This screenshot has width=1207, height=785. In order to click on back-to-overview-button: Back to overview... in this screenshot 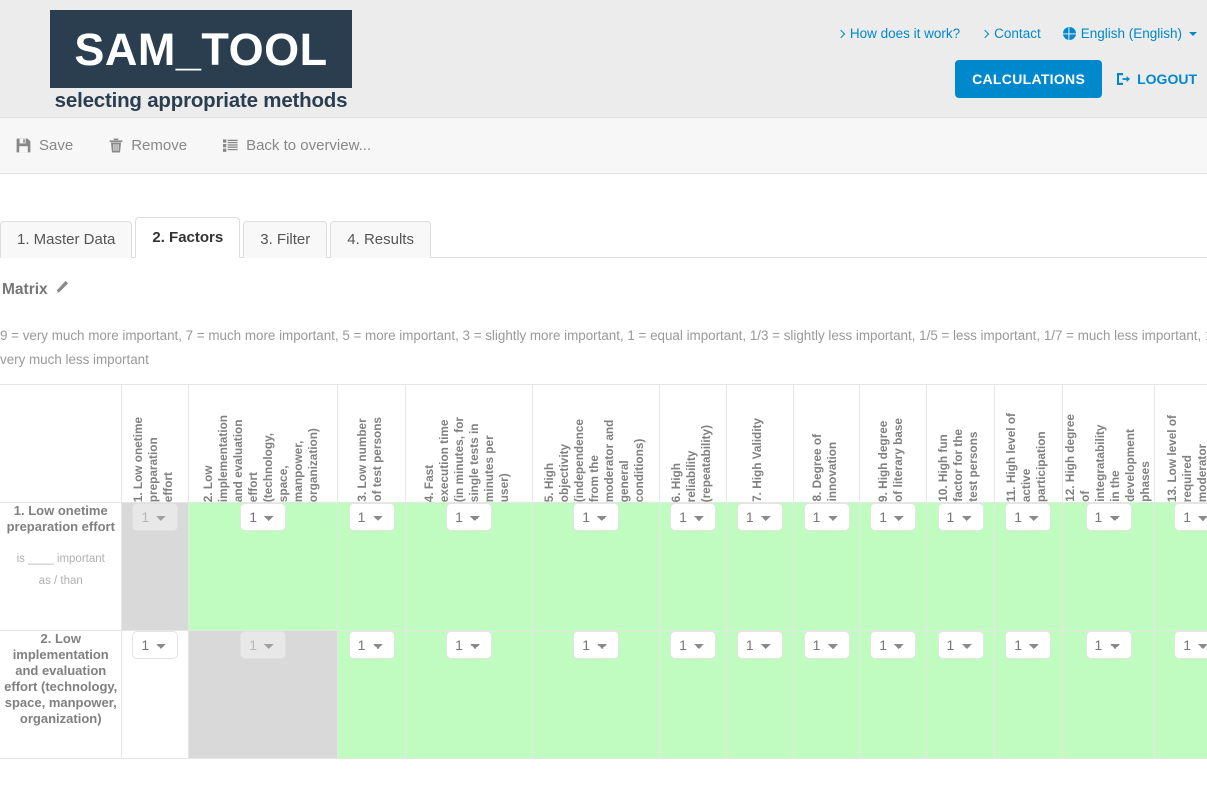, I will do `click(297, 145)`.